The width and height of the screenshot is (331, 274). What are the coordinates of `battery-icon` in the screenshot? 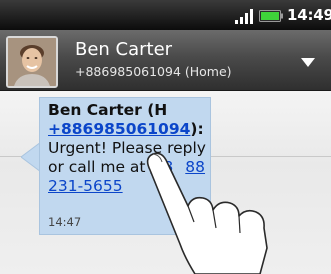 It's located at (271, 16).